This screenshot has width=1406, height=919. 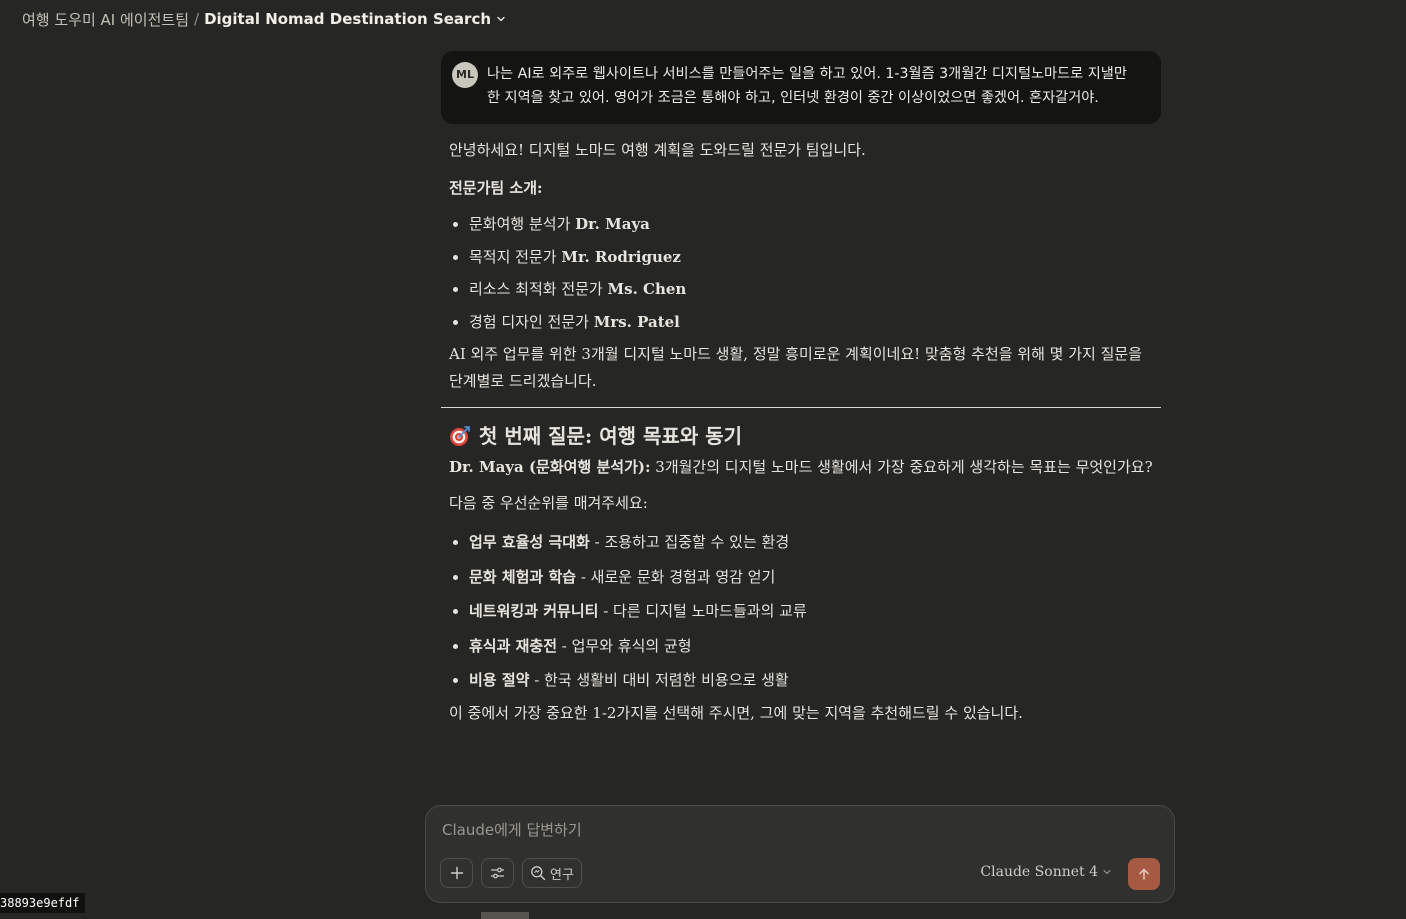 What do you see at coordinates (676, 576) in the screenshot?
I see `priority-desc: - 새로운 문화 경험과 영감 얻기` at bounding box center [676, 576].